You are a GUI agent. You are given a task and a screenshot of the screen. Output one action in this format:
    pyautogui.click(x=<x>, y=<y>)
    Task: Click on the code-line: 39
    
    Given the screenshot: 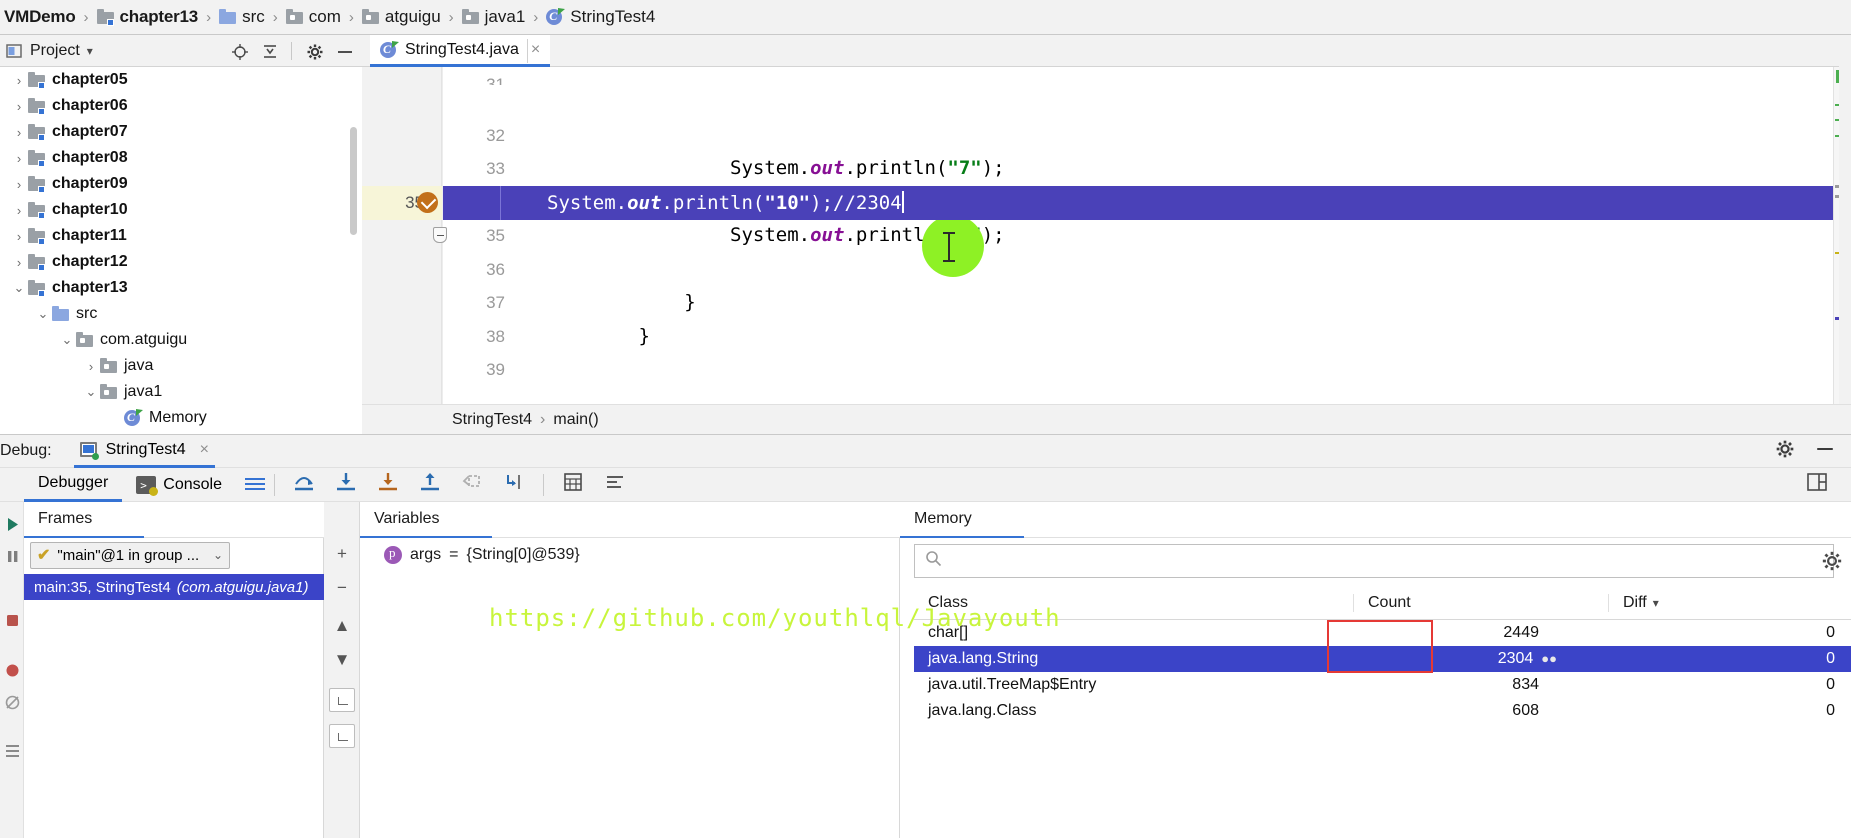 What is the action you would take?
    pyautogui.click(x=1147, y=349)
    